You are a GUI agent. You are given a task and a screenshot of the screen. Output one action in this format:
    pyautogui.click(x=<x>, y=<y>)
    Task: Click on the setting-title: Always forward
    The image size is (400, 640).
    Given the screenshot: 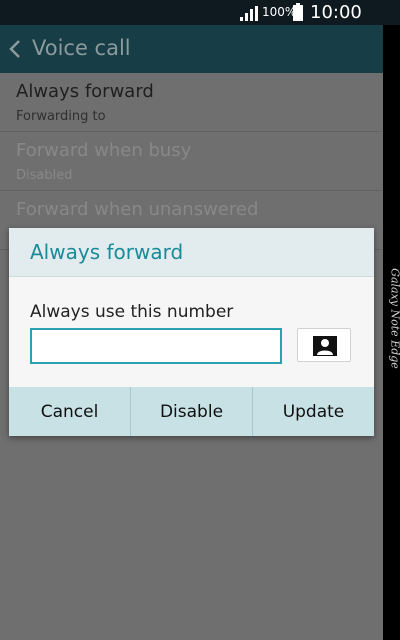 What is the action you would take?
    pyautogui.click(x=85, y=91)
    